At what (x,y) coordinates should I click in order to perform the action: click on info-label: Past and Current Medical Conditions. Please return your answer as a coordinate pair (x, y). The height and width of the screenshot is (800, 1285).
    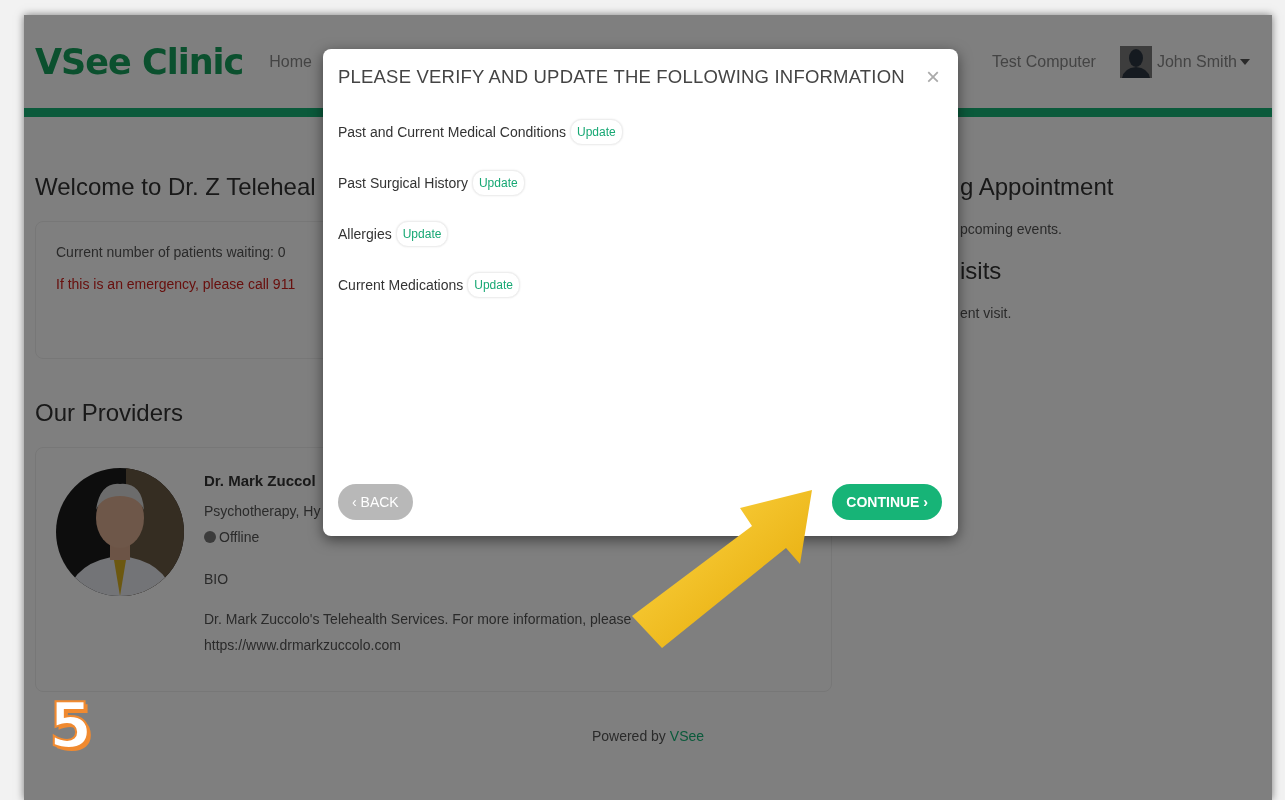
    Looking at the image, I should click on (452, 132).